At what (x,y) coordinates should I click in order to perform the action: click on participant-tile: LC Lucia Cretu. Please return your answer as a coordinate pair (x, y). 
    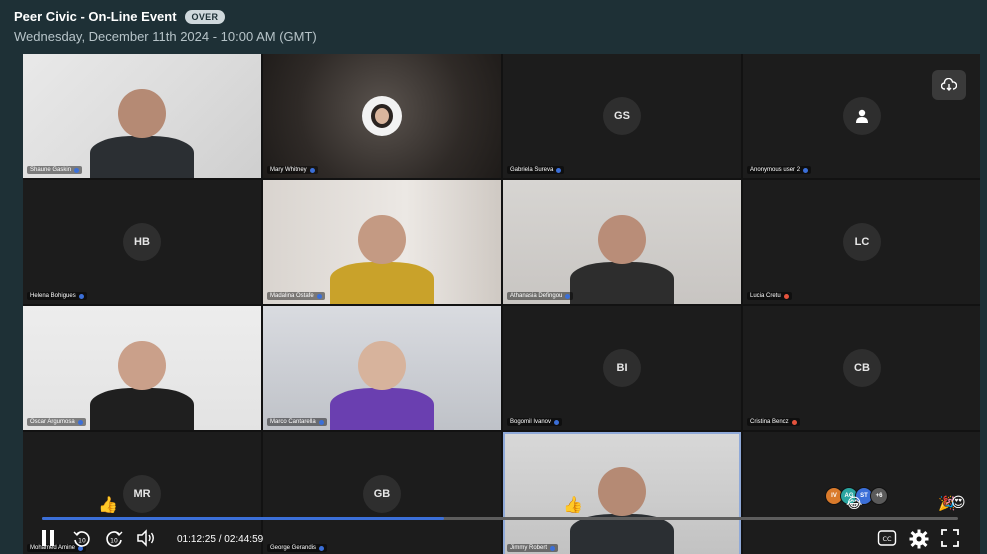
    Looking at the image, I should click on (861, 242).